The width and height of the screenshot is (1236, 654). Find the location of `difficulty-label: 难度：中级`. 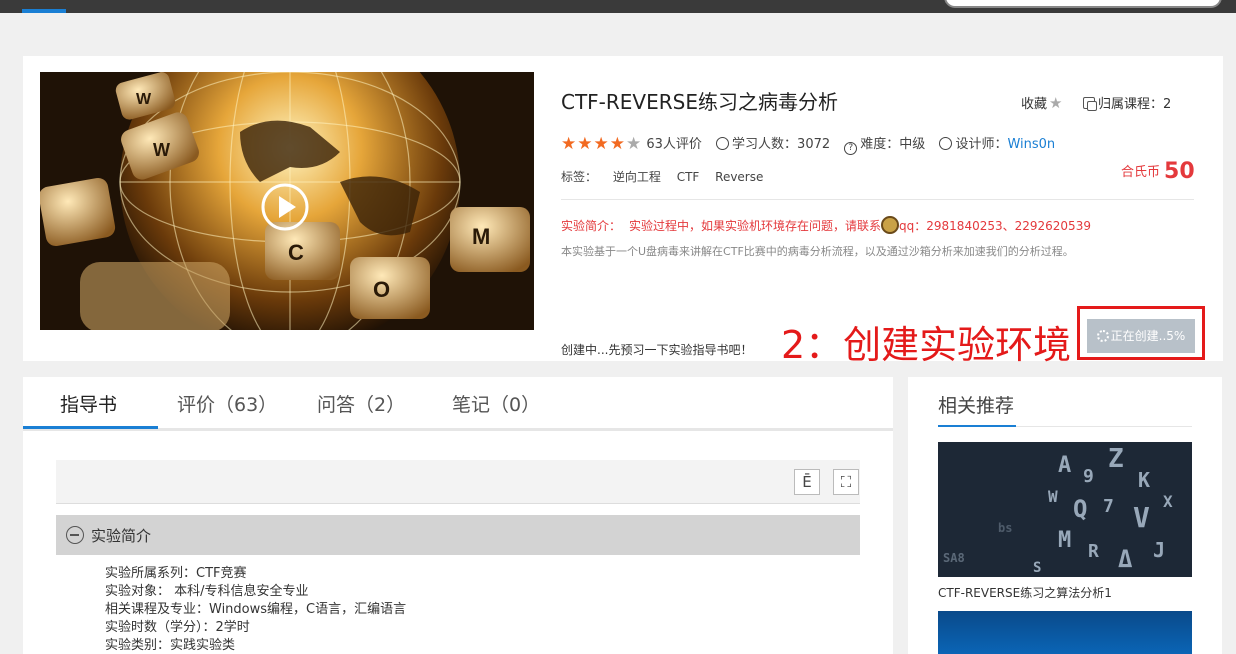

difficulty-label: 难度：中级 is located at coordinates (893, 144).